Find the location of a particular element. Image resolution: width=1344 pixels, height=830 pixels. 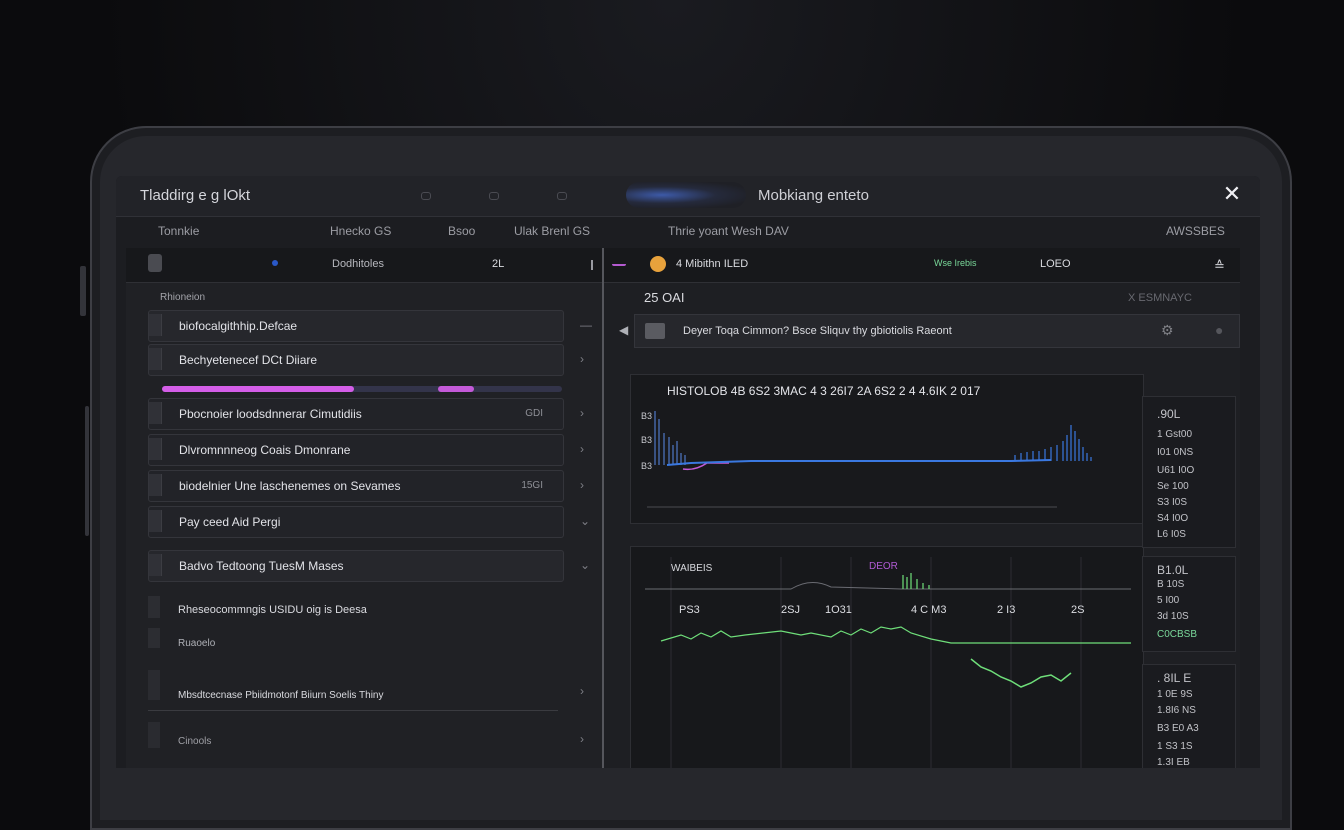

list-row-6: Pay ceed Aid Pergi is located at coordinates (356, 522).